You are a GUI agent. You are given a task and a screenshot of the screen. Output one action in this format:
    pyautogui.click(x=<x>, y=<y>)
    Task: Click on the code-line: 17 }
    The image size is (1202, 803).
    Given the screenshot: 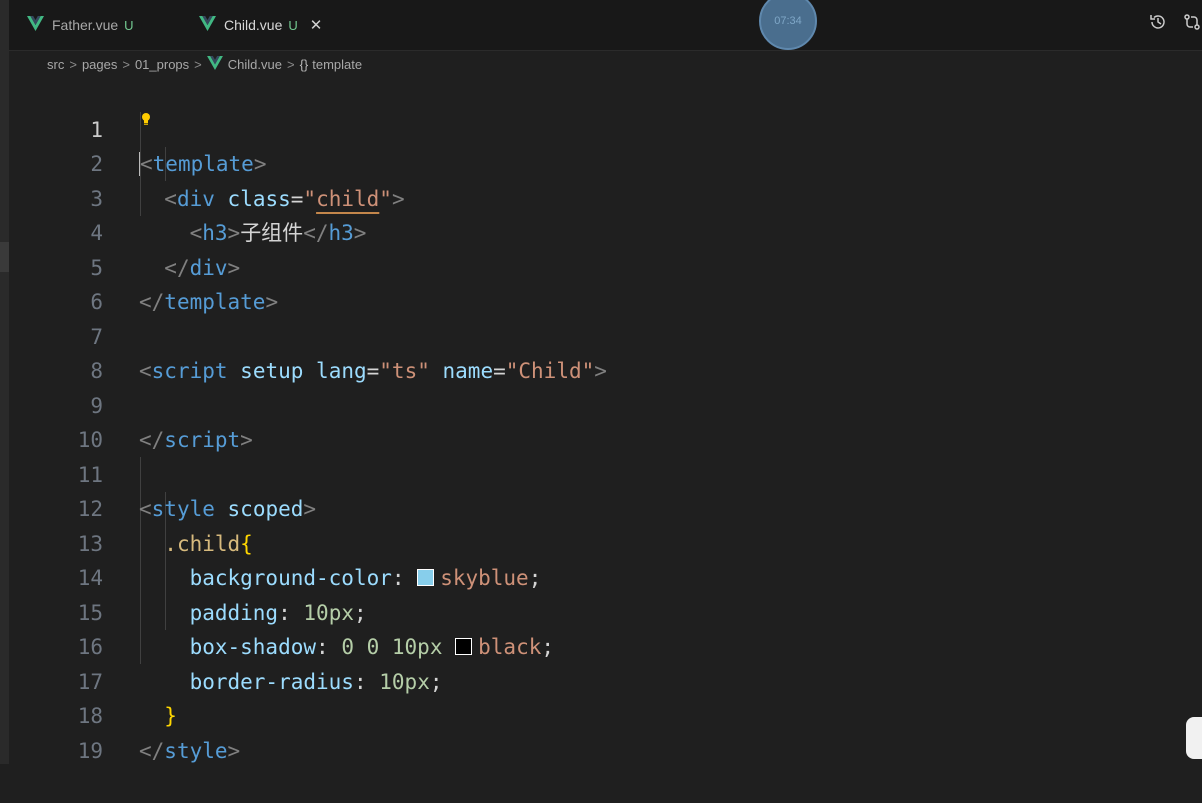 What is the action you would take?
    pyautogui.click(x=605, y=679)
    